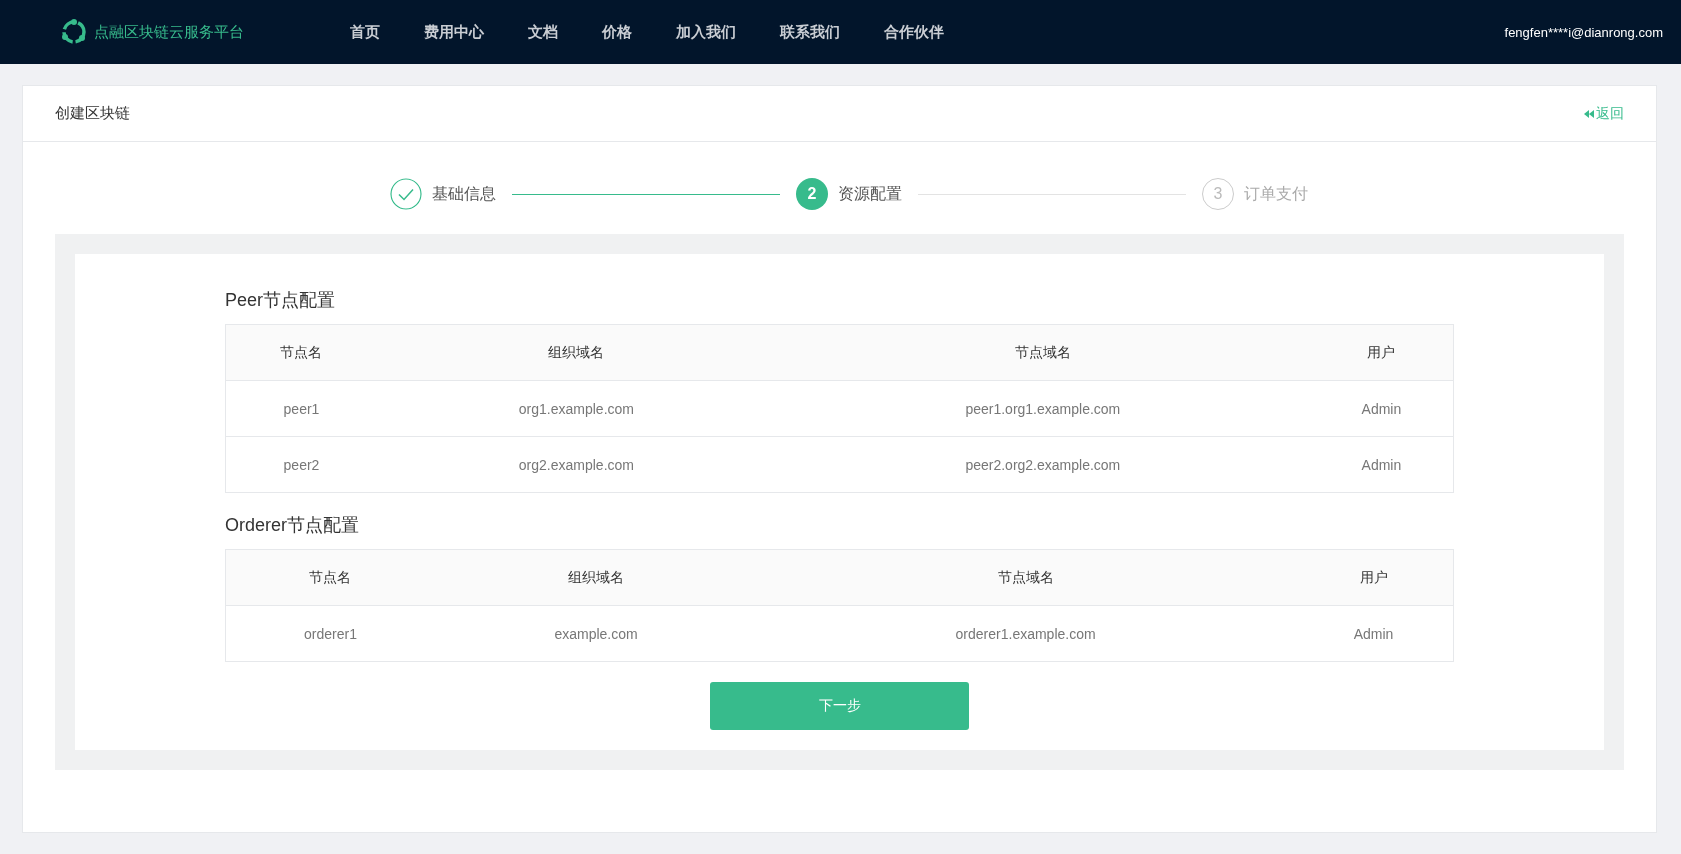  What do you see at coordinates (812, 194) in the screenshot?
I see `step-number: 2` at bounding box center [812, 194].